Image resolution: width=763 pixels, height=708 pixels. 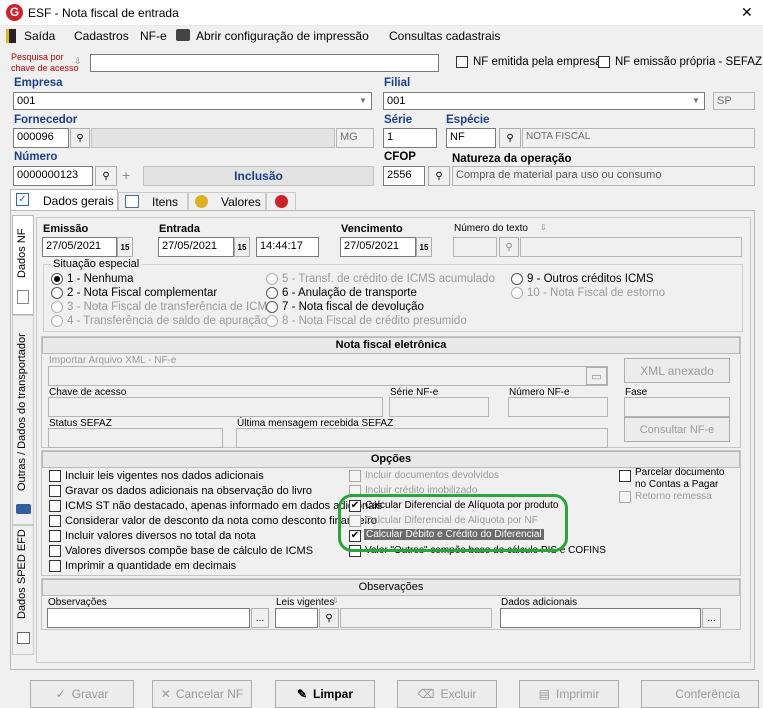 What do you see at coordinates (677, 407) in the screenshot?
I see `fase-input` at bounding box center [677, 407].